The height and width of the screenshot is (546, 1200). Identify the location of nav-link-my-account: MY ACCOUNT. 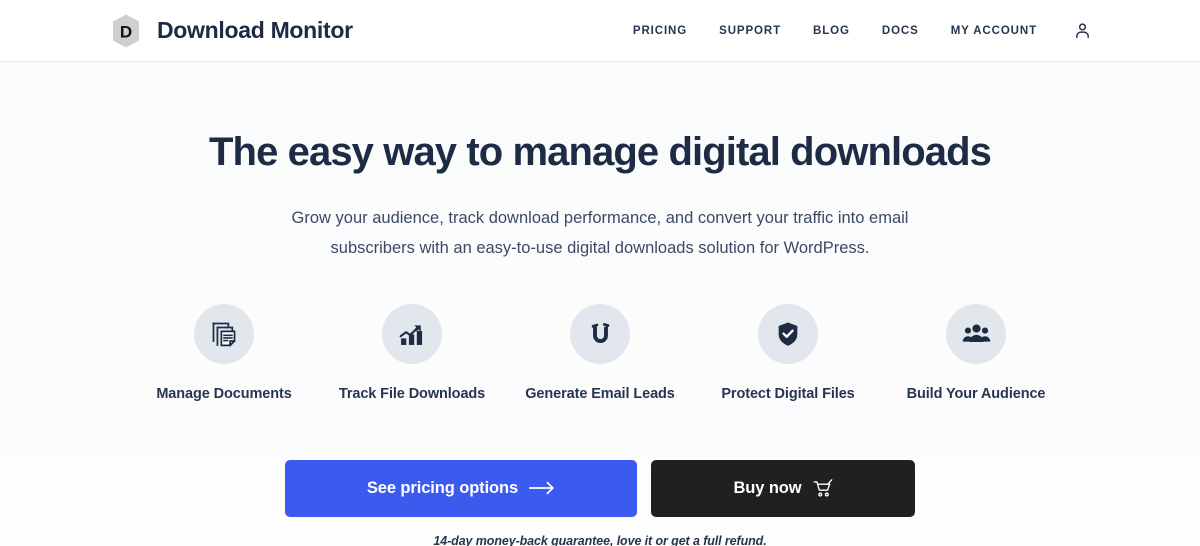
(994, 31).